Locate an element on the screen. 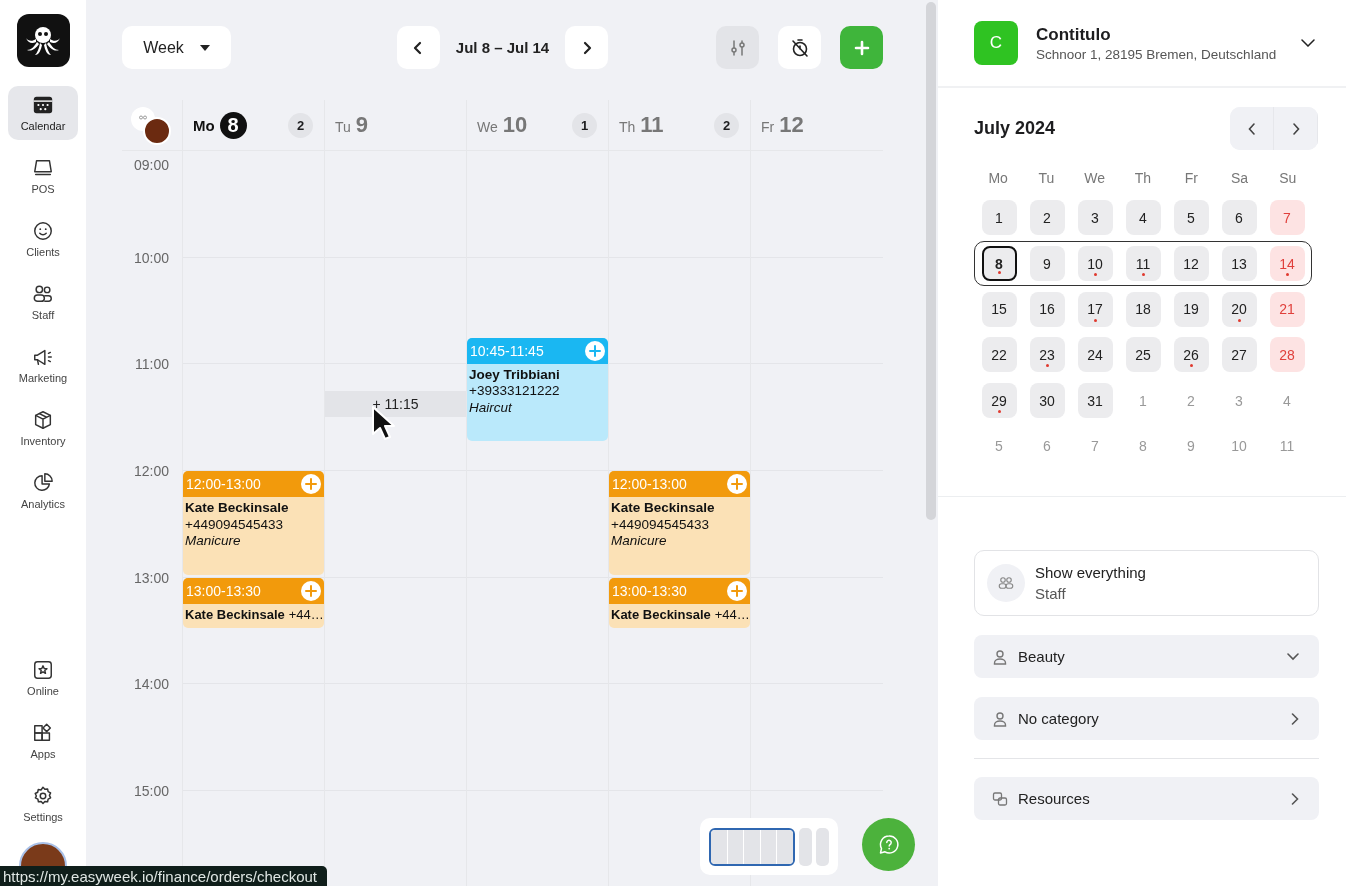 This screenshot has width=1346, height=886. timer-off-icon is located at coordinates (799, 47).